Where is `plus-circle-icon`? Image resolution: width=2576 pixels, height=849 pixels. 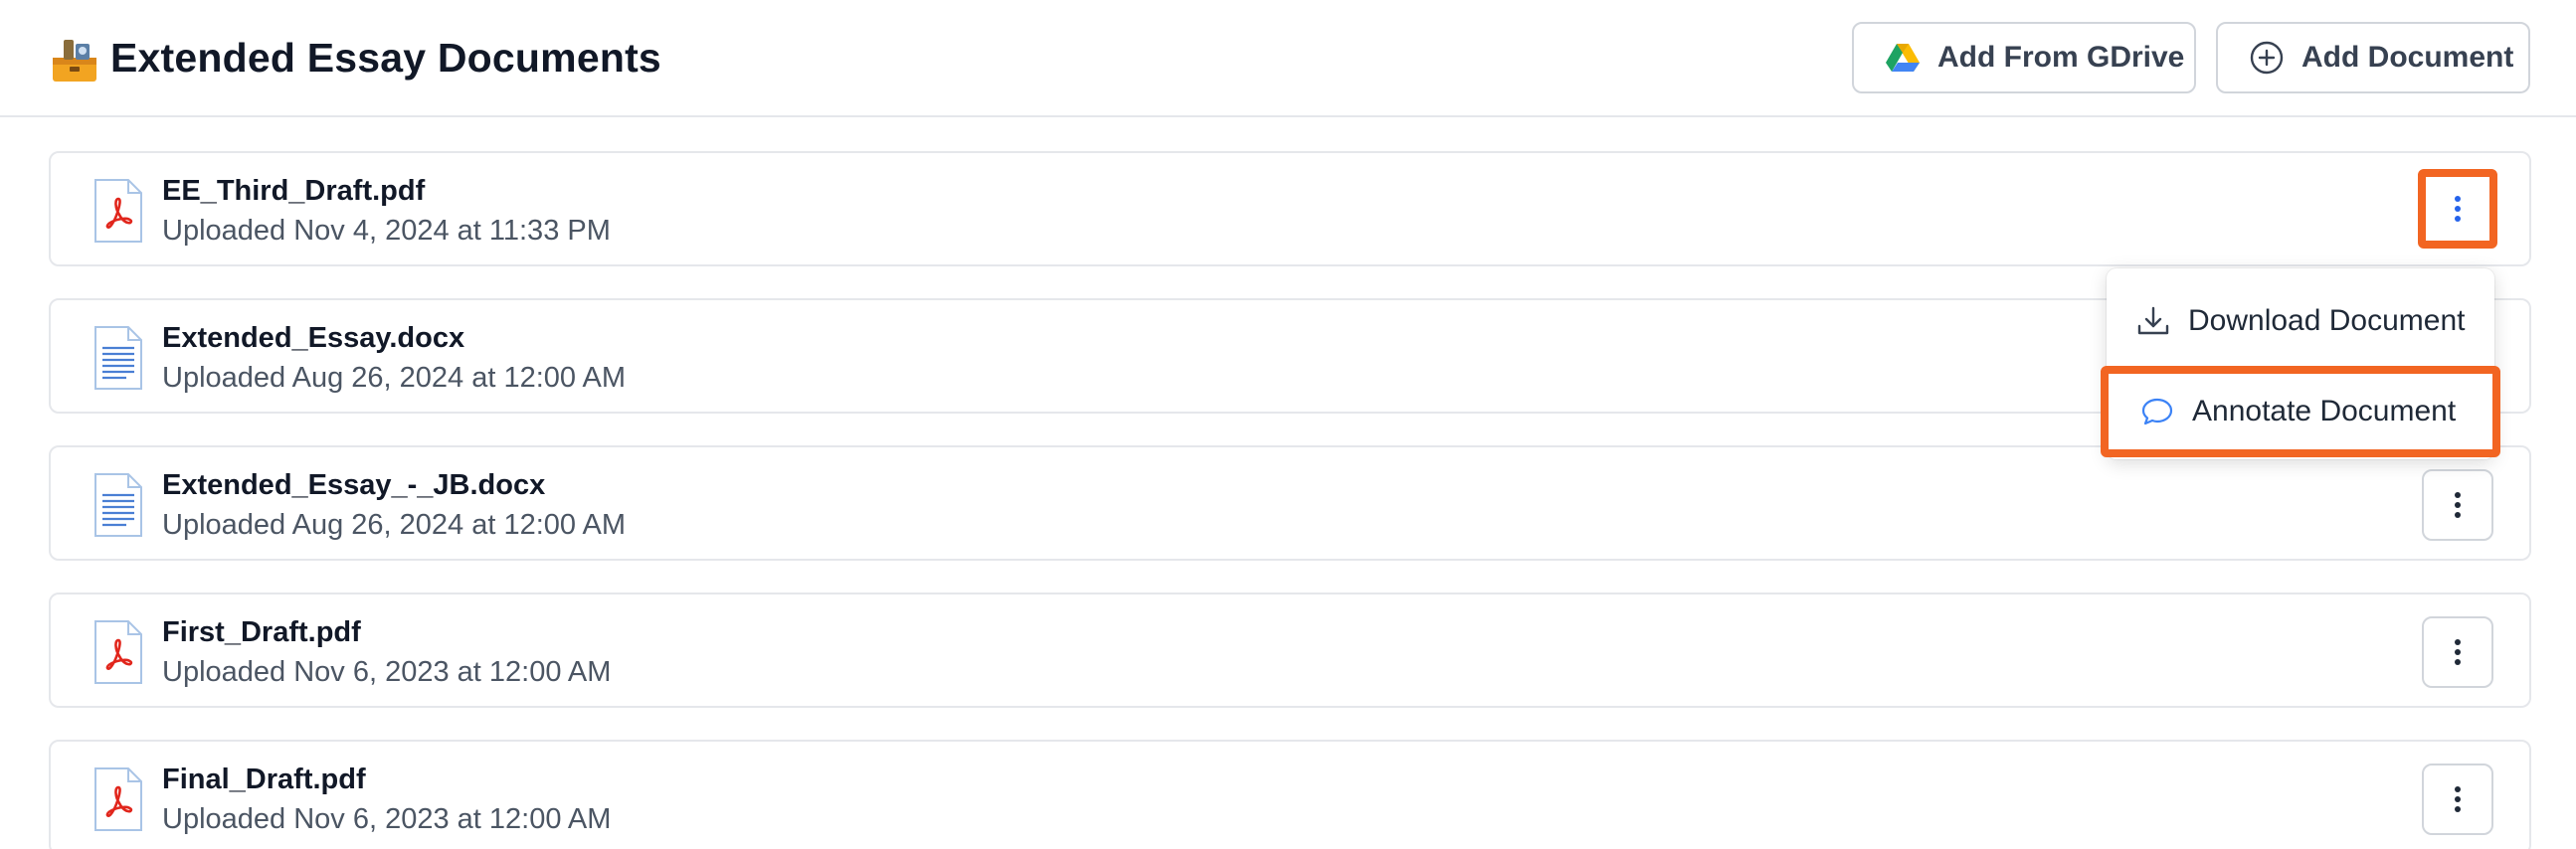
plus-circle-icon is located at coordinates (2267, 58).